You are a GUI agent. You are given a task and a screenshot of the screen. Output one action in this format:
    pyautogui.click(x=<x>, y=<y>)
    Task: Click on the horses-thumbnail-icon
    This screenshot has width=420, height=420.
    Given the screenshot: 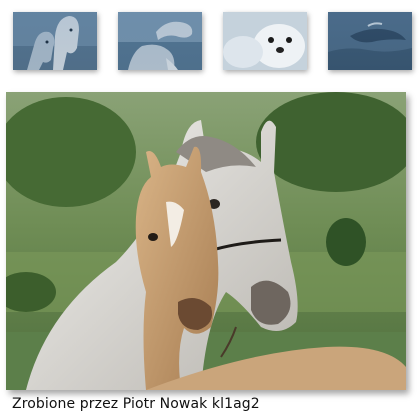 What is the action you would take?
    pyautogui.click(x=55, y=41)
    